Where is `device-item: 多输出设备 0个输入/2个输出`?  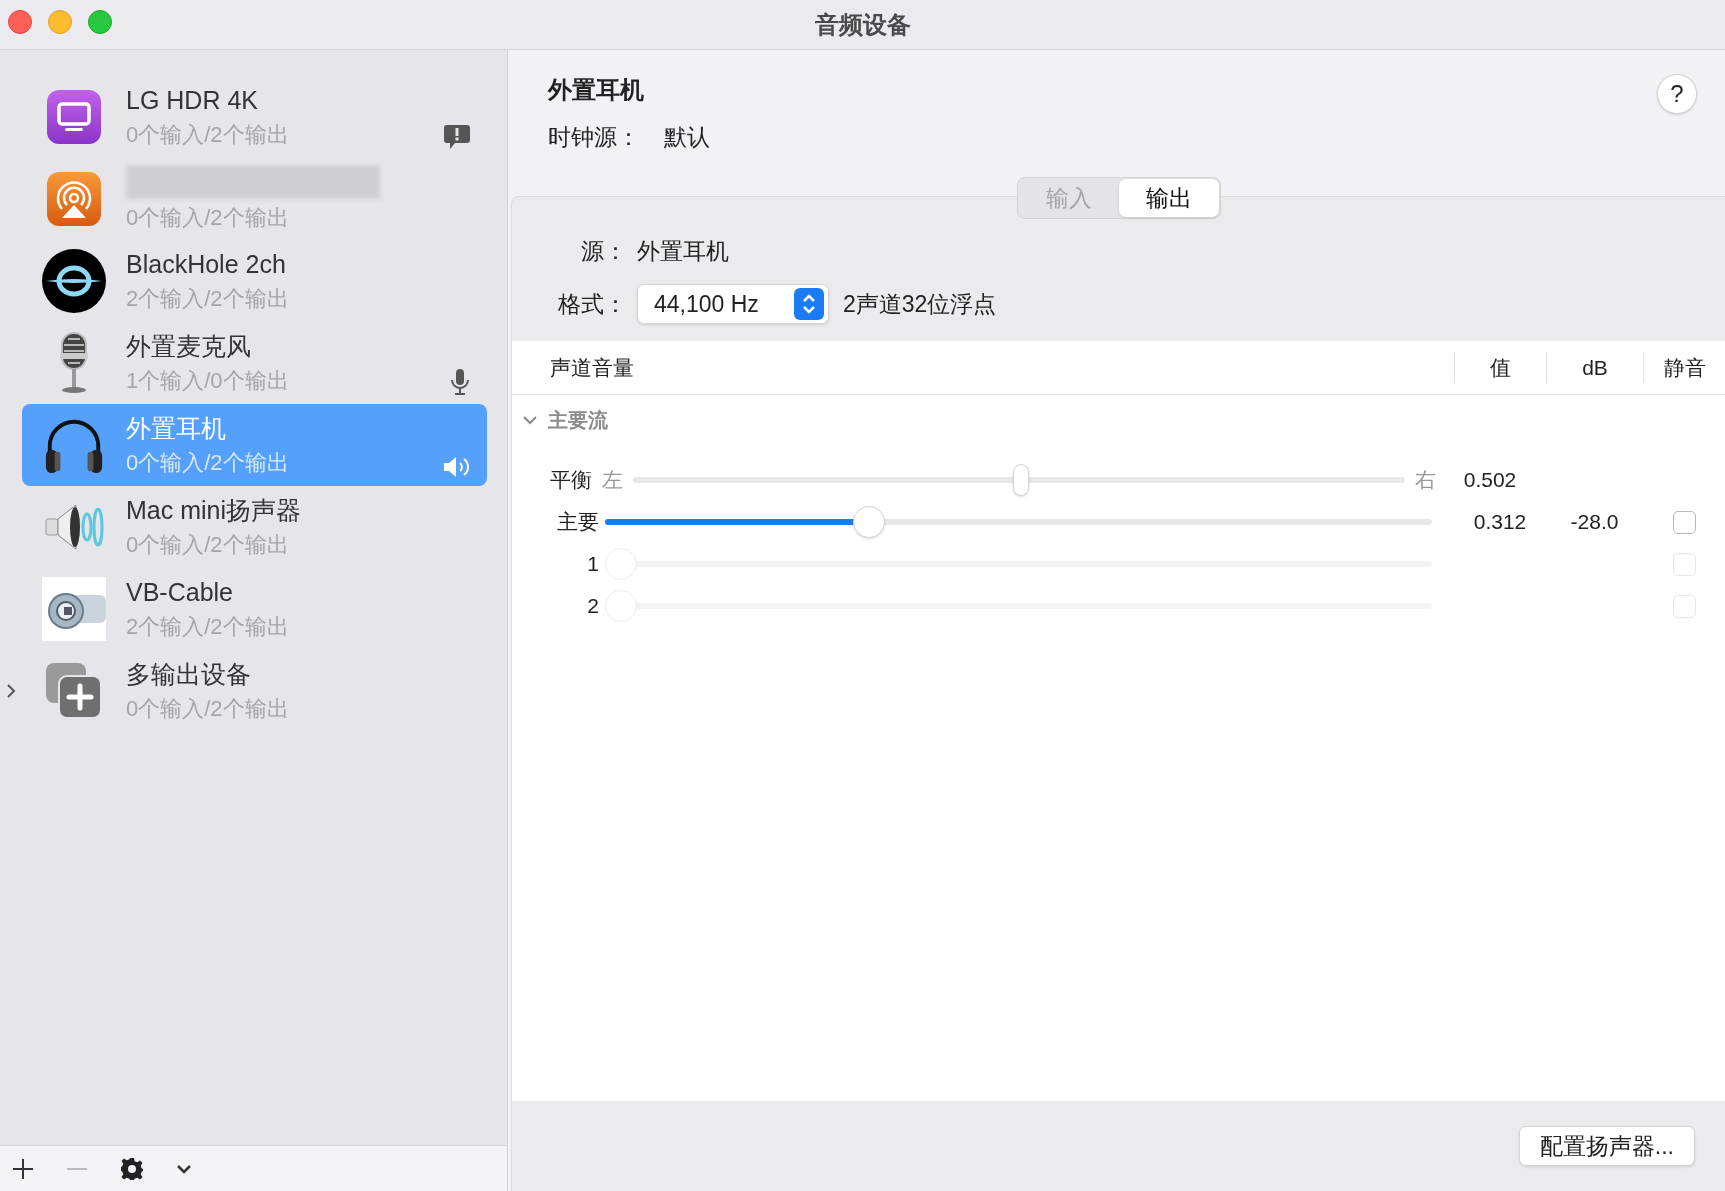 device-item: 多输出设备 0个输入/2个输出 is located at coordinates (254, 691).